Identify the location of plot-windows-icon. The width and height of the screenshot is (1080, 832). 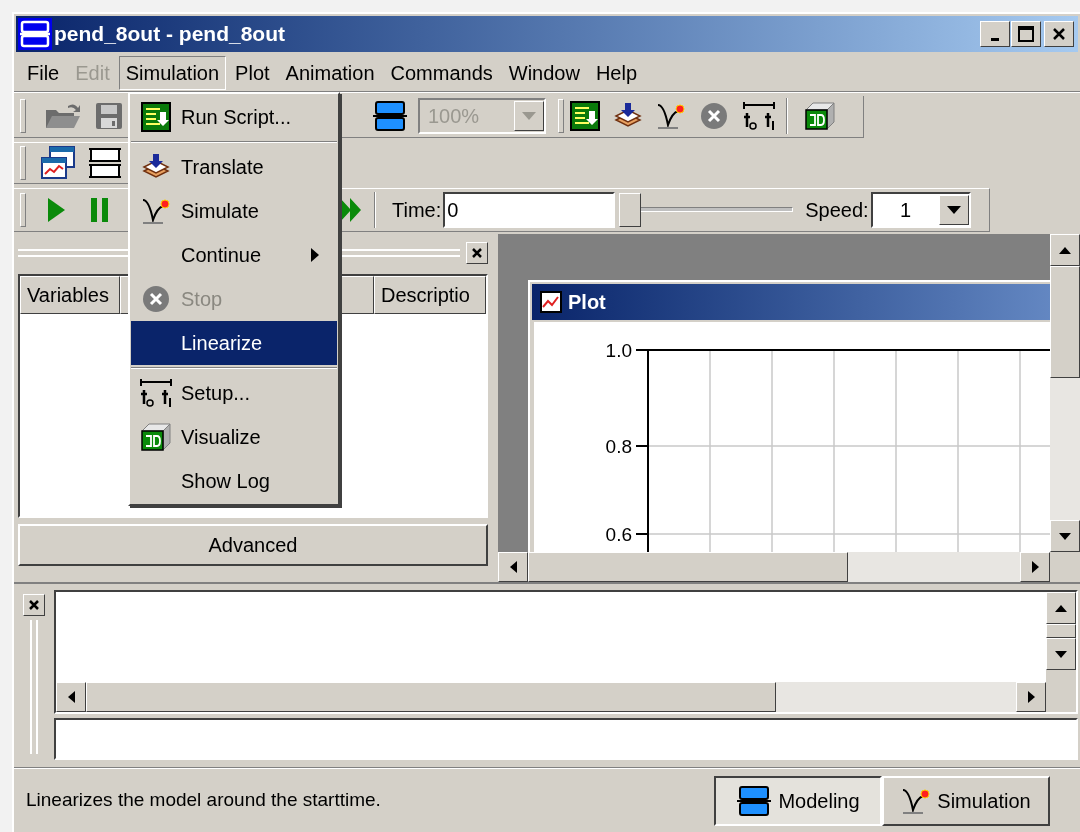
(58, 163).